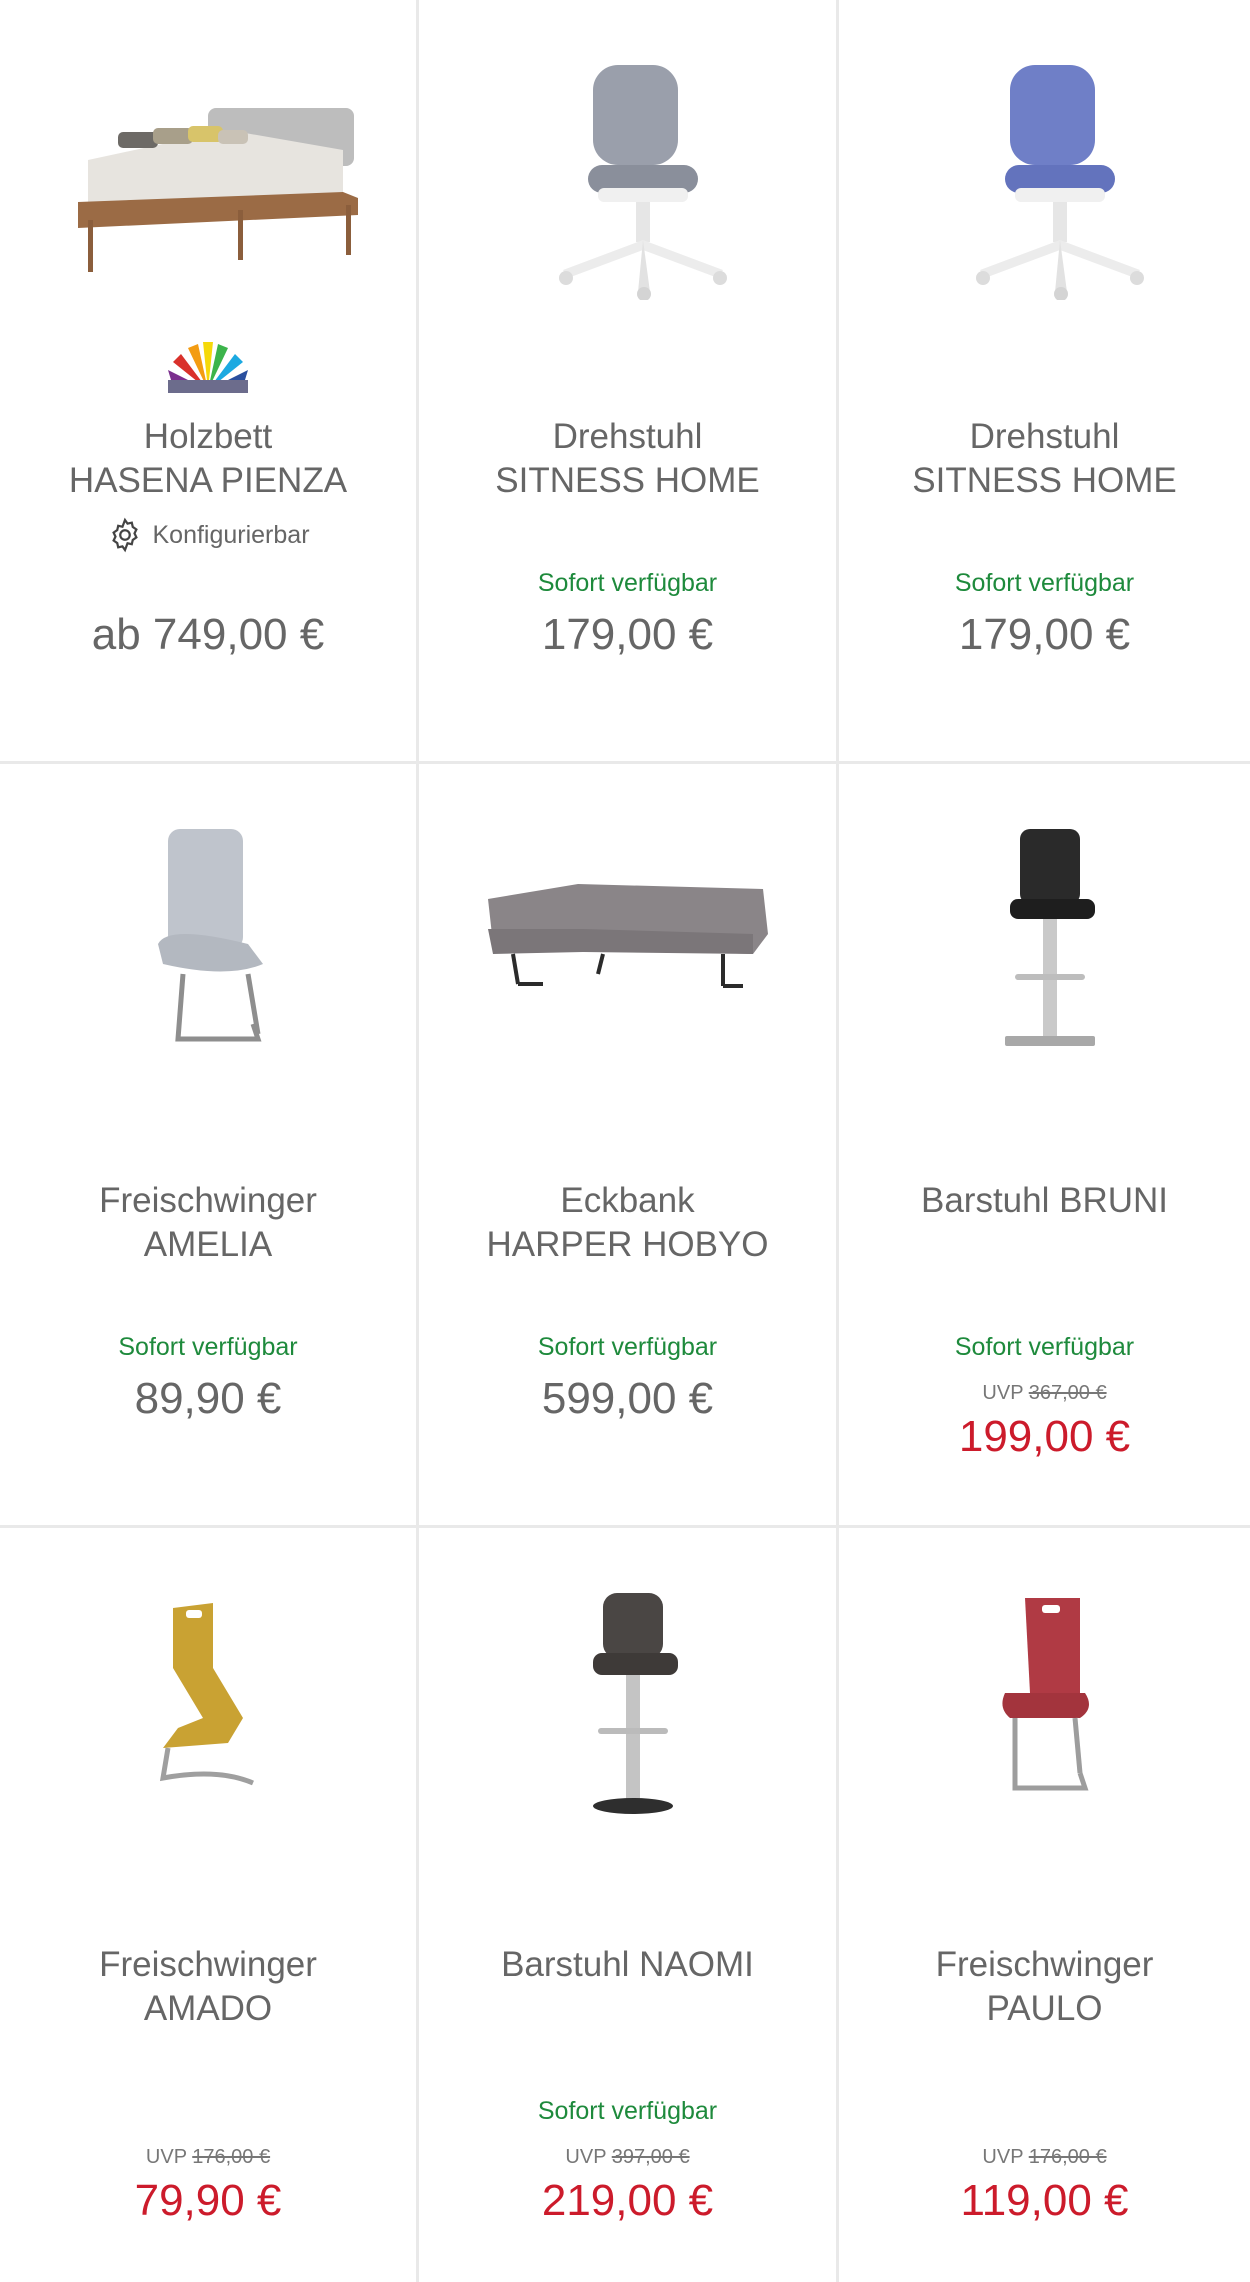 This screenshot has height=2282, width=1250. Describe the element at coordinates (125, 535) in the screenshot. I see `gear-icon` at that location.